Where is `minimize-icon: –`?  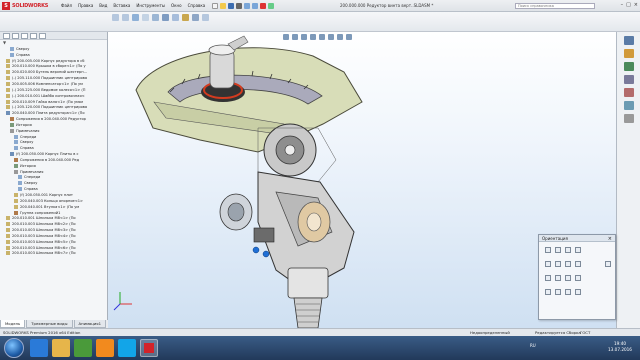
minimize-icon: – is located at coordinates (622, 5).